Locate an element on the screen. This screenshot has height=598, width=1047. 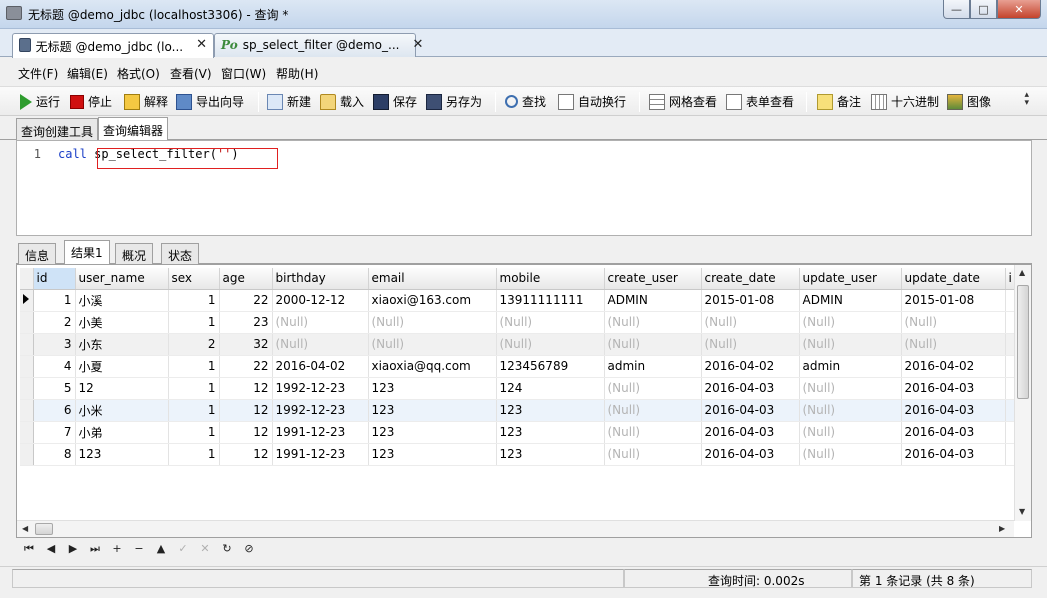
vertical-scroll-thumb is located at coordinates (1023, 342).